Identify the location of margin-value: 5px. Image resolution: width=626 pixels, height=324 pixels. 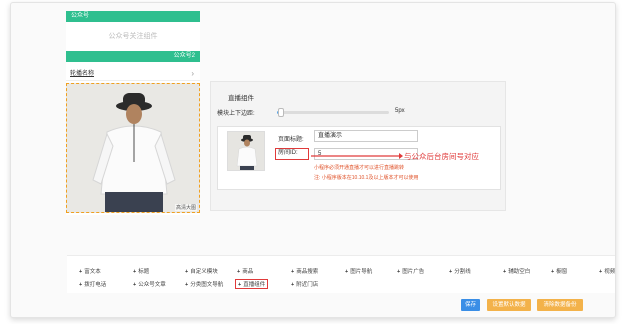
(400, 111).